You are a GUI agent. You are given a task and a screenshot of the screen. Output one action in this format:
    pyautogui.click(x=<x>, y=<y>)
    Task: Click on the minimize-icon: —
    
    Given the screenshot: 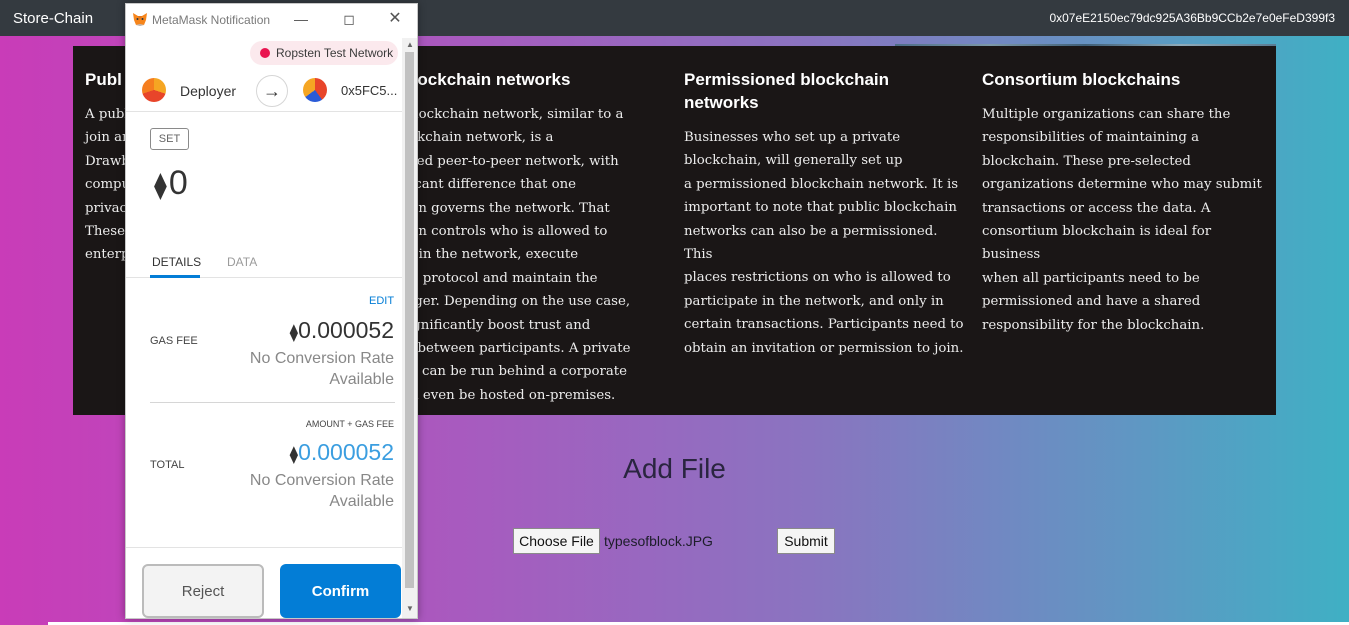 What is the action you would take?
    pyautogui.click(x=301, y=19)
    